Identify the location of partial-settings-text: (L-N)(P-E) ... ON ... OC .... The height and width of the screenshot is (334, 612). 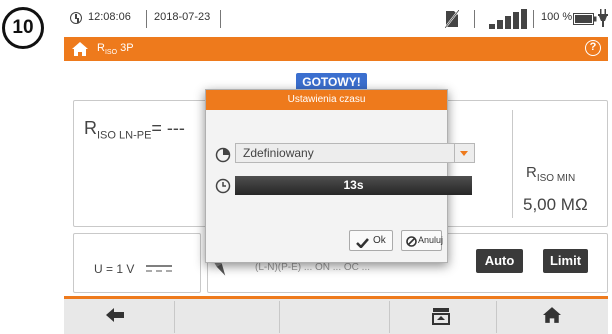
(312, 267).